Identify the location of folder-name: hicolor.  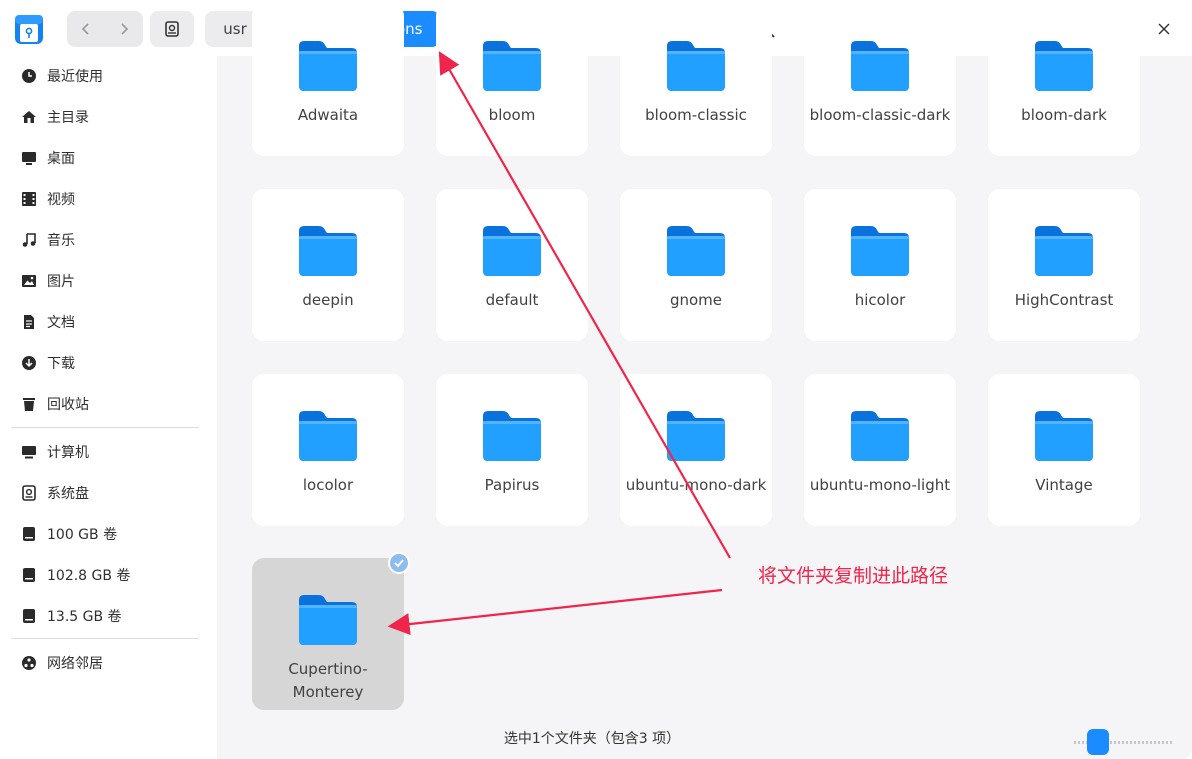
(880, 300).